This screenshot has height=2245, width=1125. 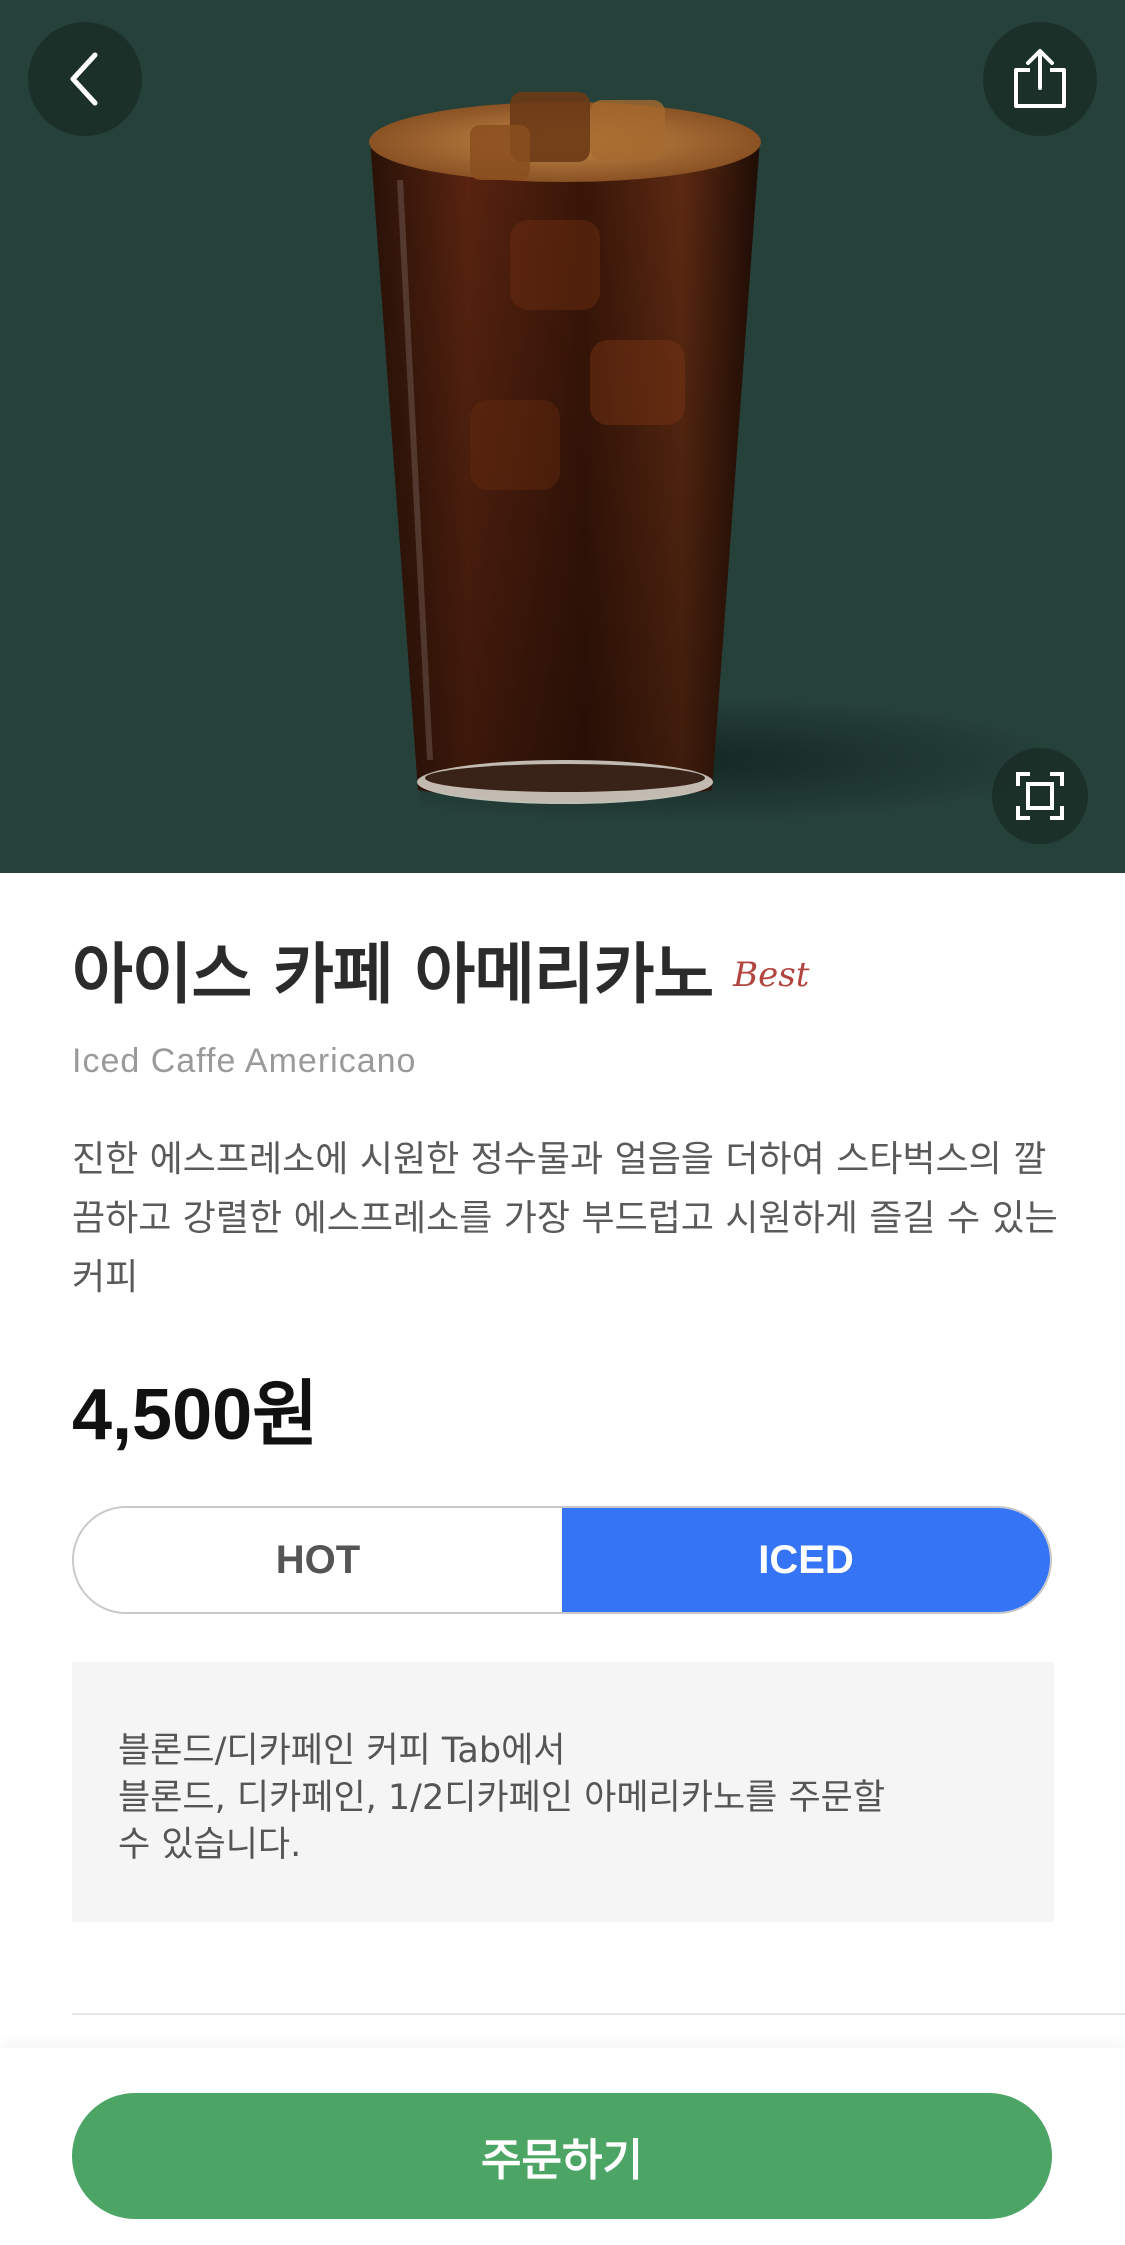 I want to click on divider, so click(x=598, y=2014).